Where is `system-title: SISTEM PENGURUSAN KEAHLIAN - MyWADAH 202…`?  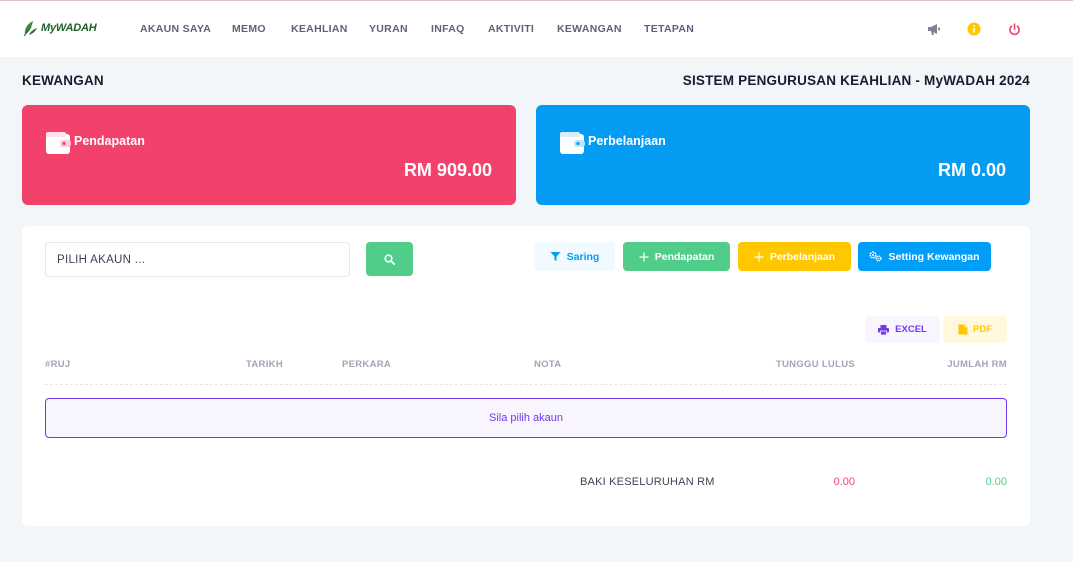
system-title: SISTEM PENGURUSAN KEAHLIAN - MyWADAH 202… is located at coordinates (856, 80).